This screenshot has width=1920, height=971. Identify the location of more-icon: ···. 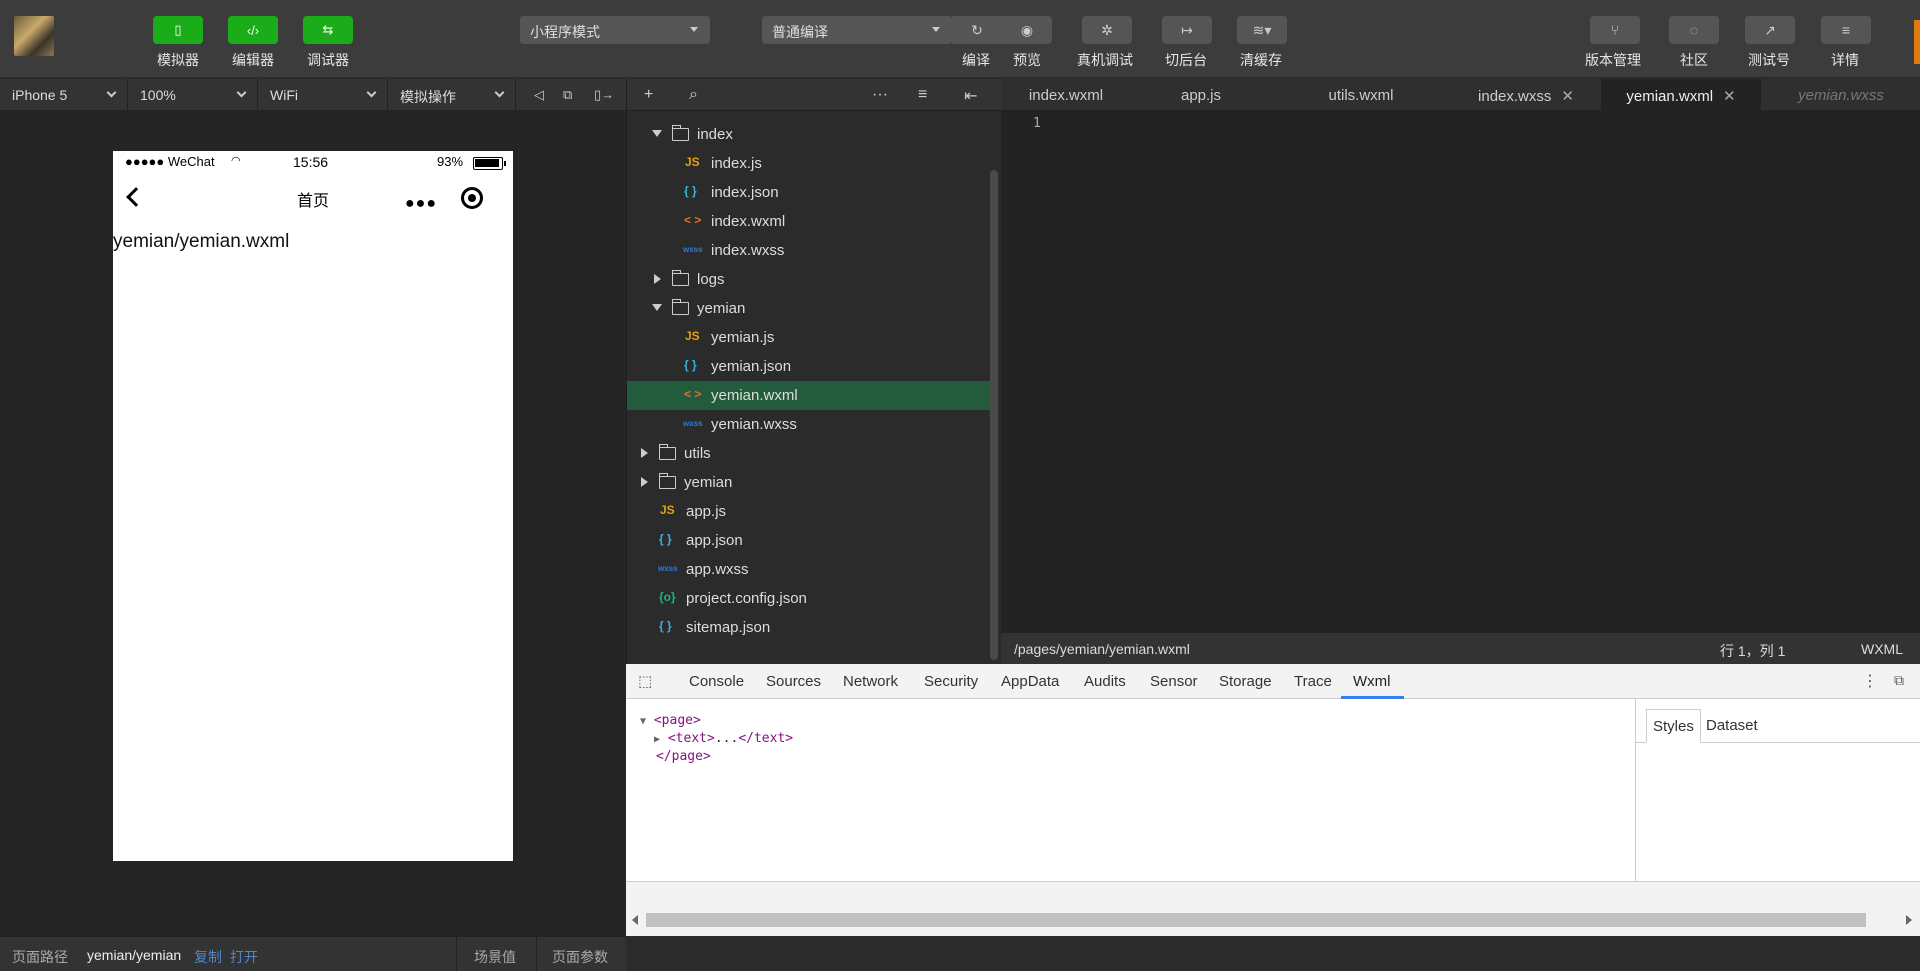
(880, 95).